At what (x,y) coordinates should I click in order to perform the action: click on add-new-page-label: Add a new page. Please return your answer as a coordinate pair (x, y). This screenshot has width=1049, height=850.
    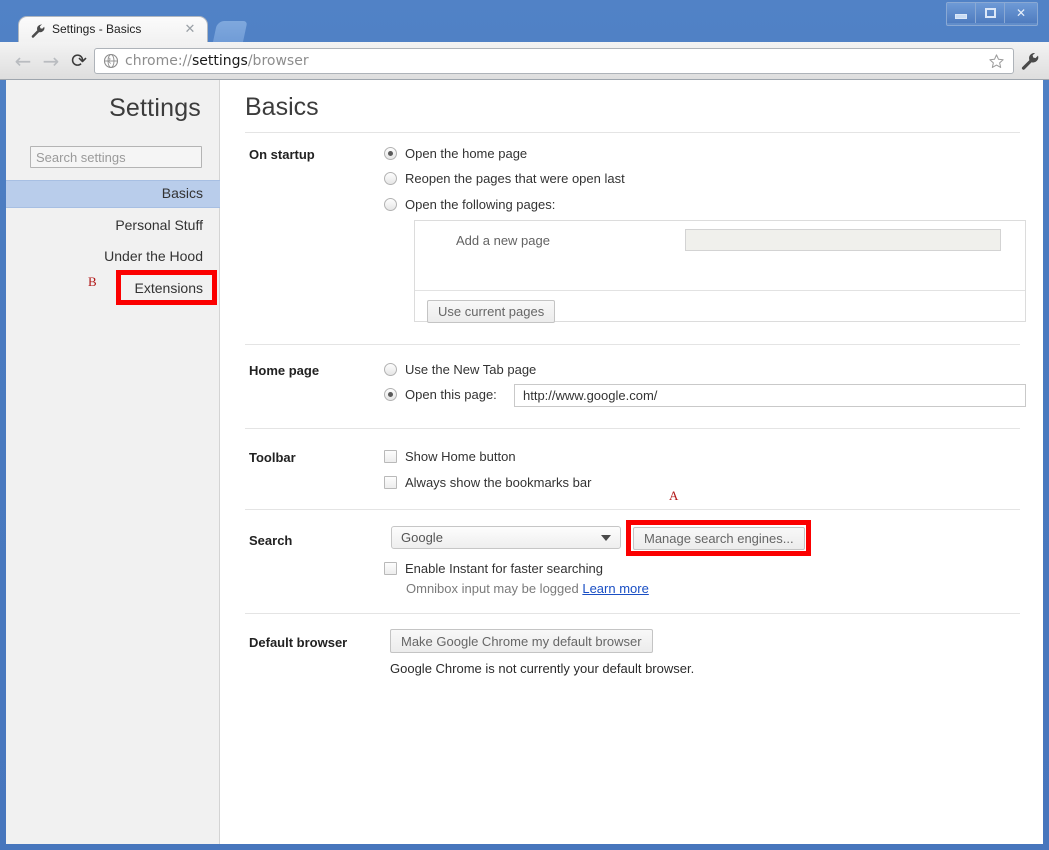
    Looking at the image, I should click on (503, 240).